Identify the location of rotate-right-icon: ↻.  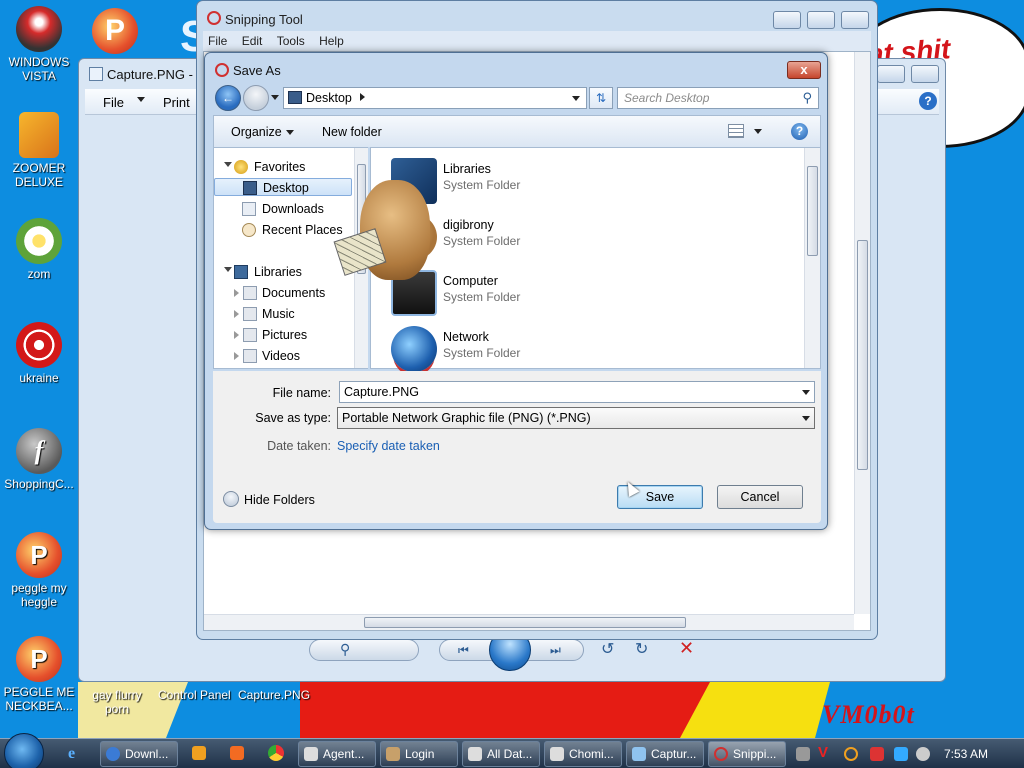
(641, 649).